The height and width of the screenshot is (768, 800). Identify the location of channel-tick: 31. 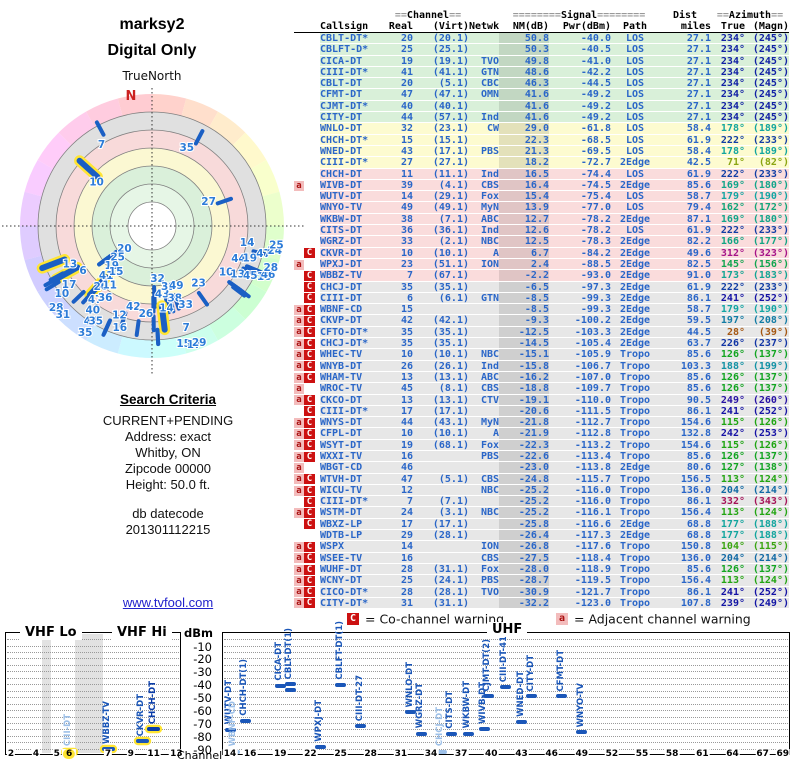
(401, 754).